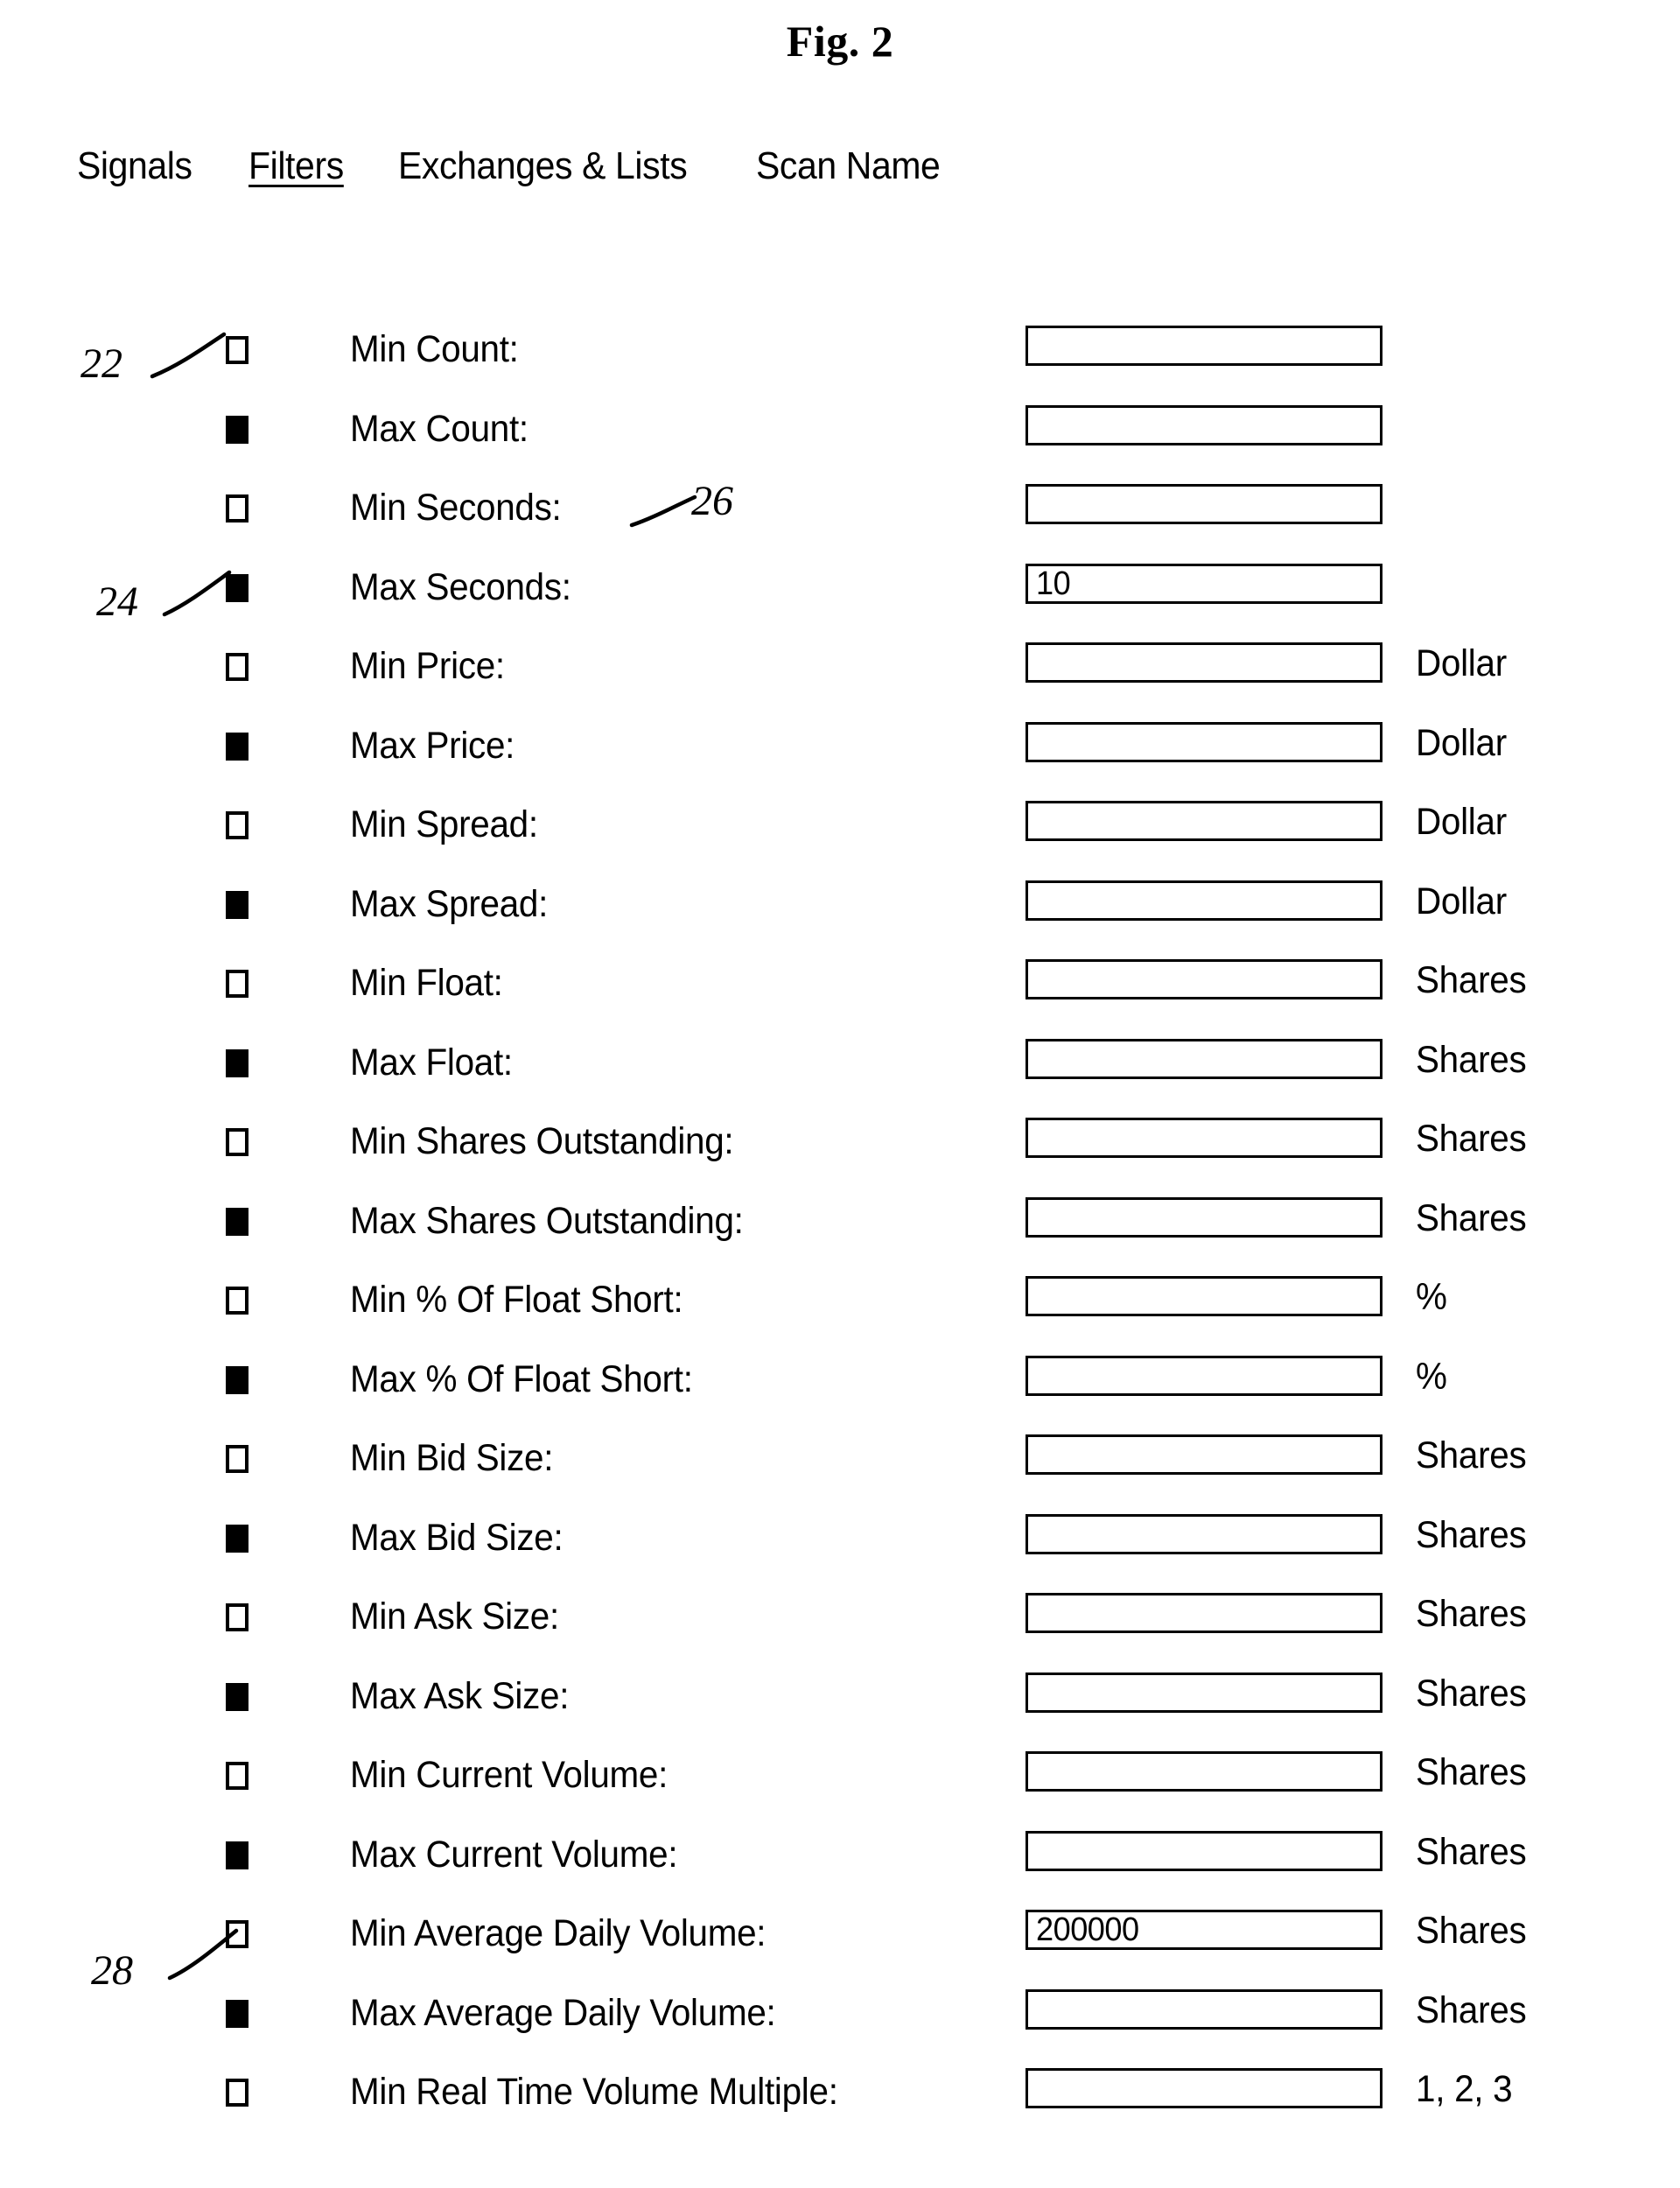 The height and width of the screenshot is (2188, 1680). What do you see at coordinates (1053, 583) in the screenshot?
I see `max-seconds-input-value: 10` at bounding box center [1053, 583].